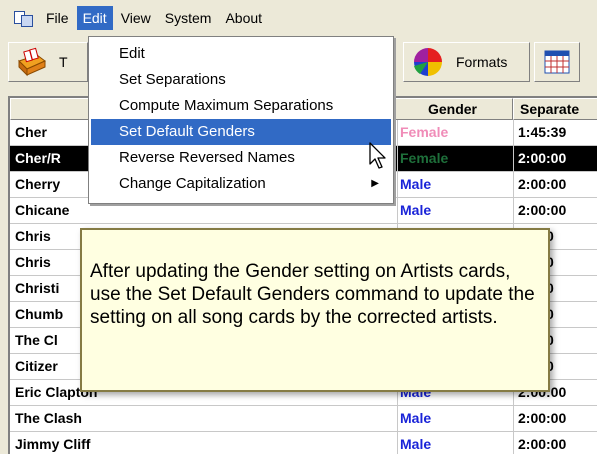  Describe the element at coordinates (452, 109) in the screenshot. I see `col-header-gender: Gender` at that location.